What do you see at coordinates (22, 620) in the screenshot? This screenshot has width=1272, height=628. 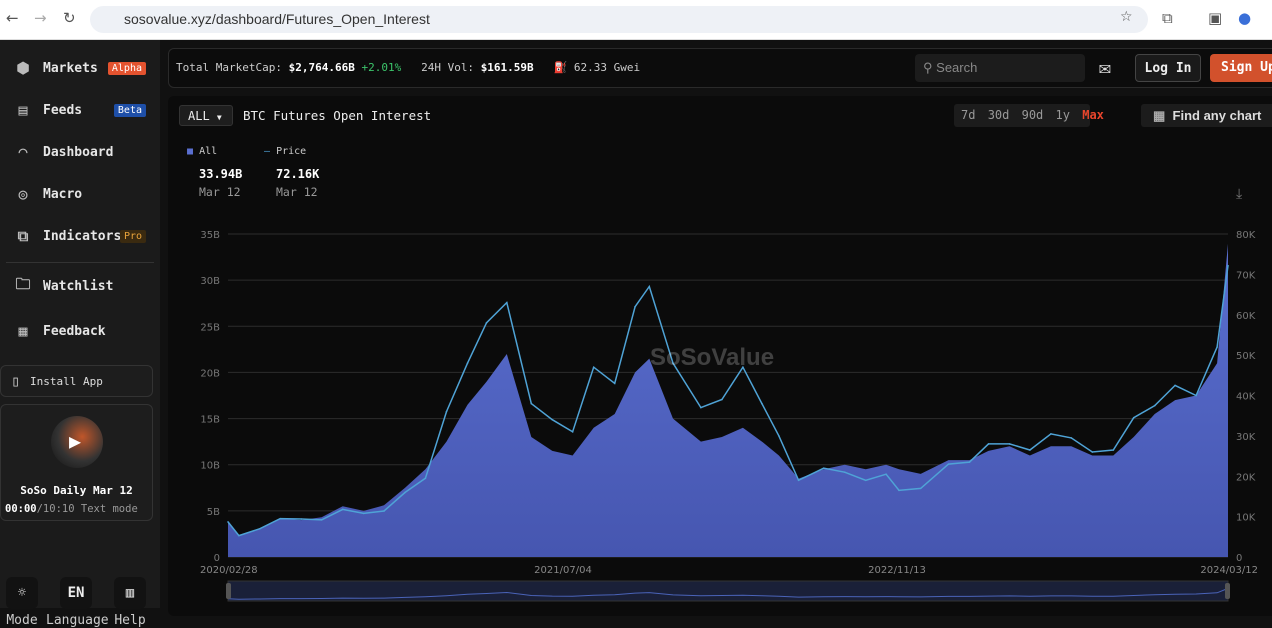 I see `mode-label: Mode` at bounding box center [22, 620].